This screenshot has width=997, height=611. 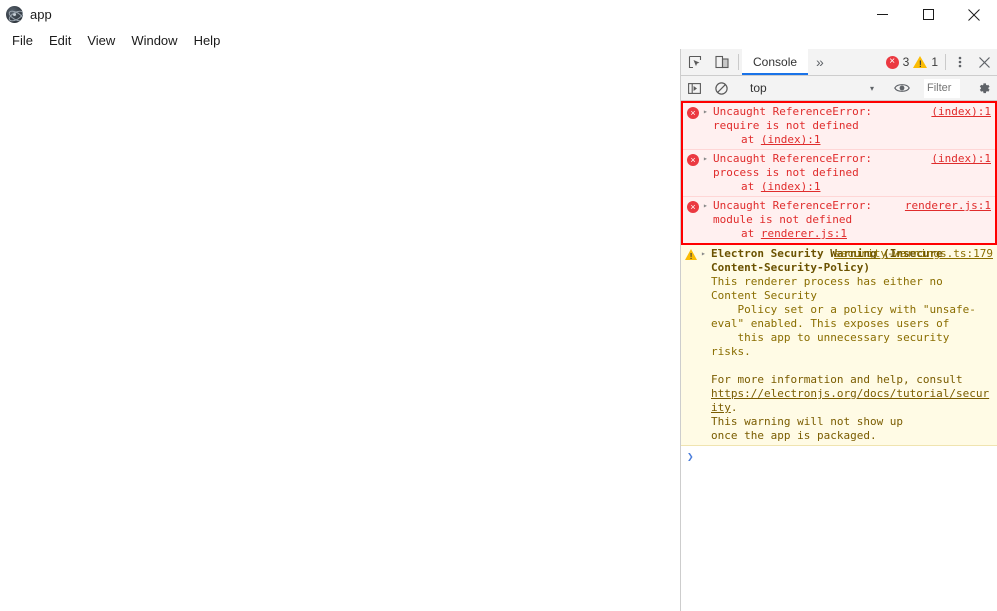 What do you see at coordinates (840, 379) in the screenshot?
I see `warning-body-2-text: For more information and help, consult` at bounding box center [840, 379].